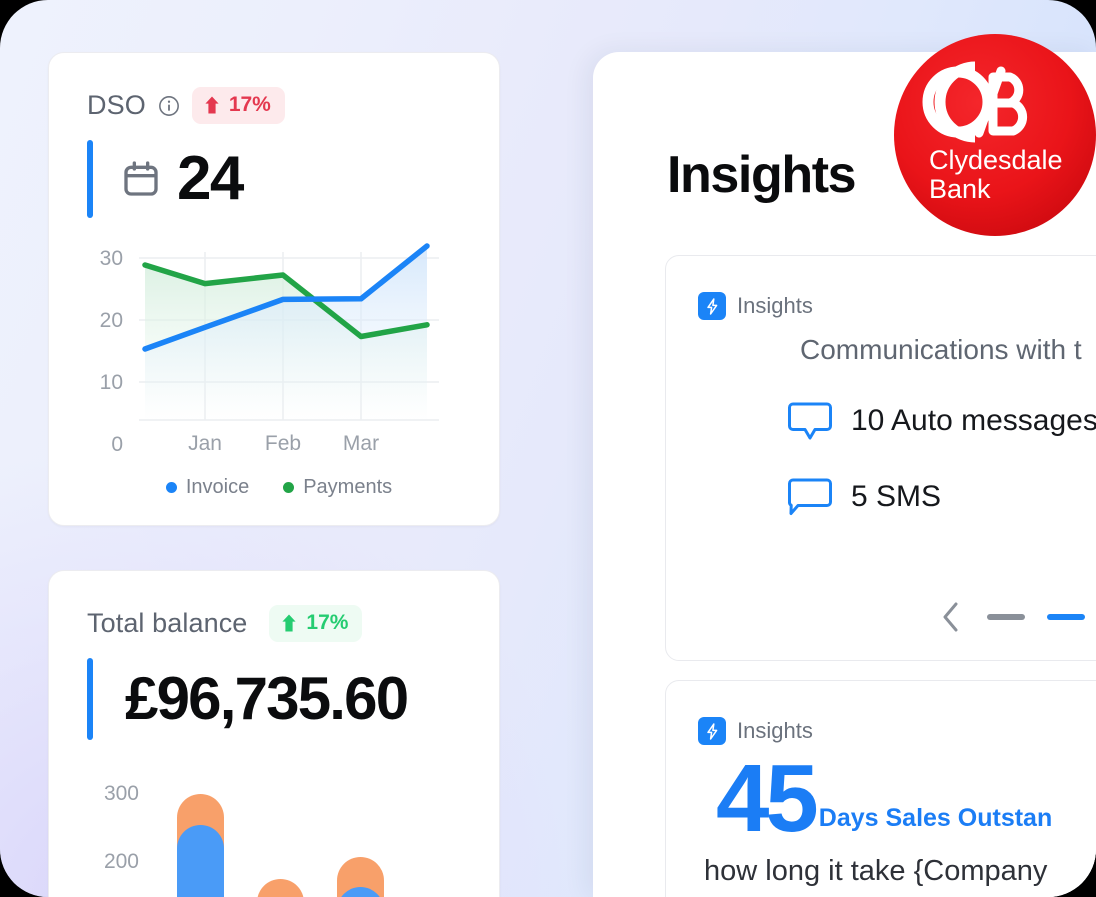 The image size is (1096, 897). What do you see at coordinates (111, 382) in the screenshot?
I see `svg-text: 10` at bounding box center [111, 382].